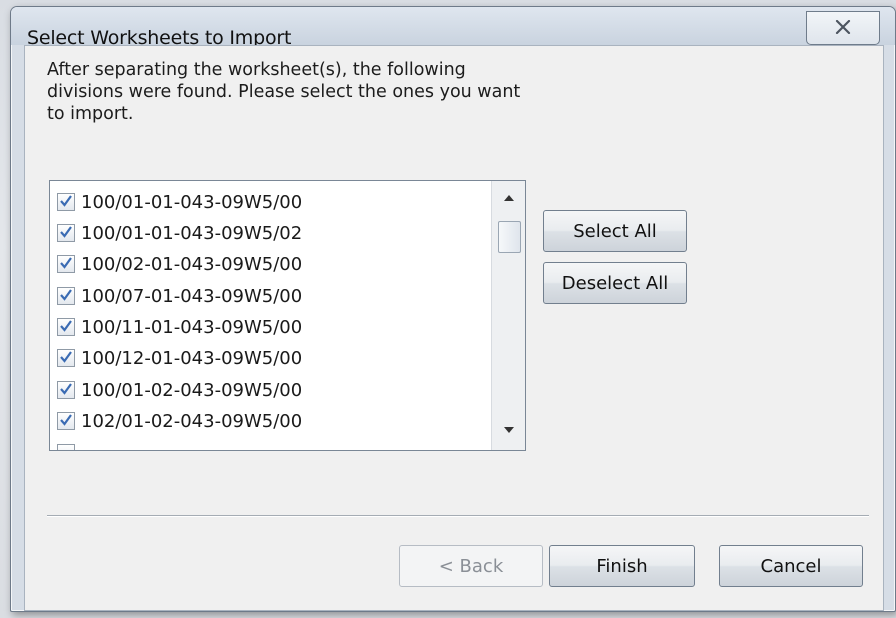  What do you see at coordinates (471, 566) in the screenshot?
I see `back-button: < Back` at bounding box center [471, 566].